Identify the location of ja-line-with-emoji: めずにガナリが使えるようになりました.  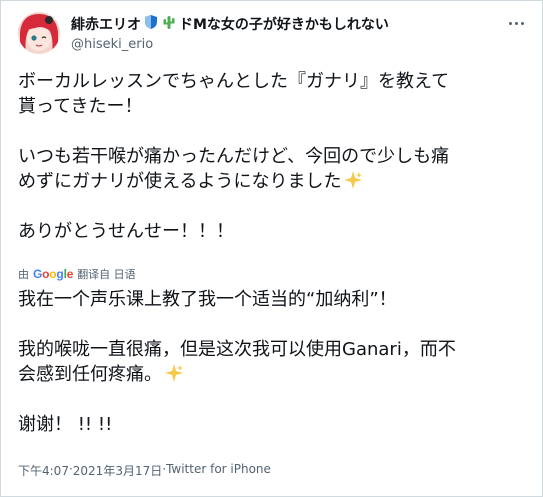
(273, 181).